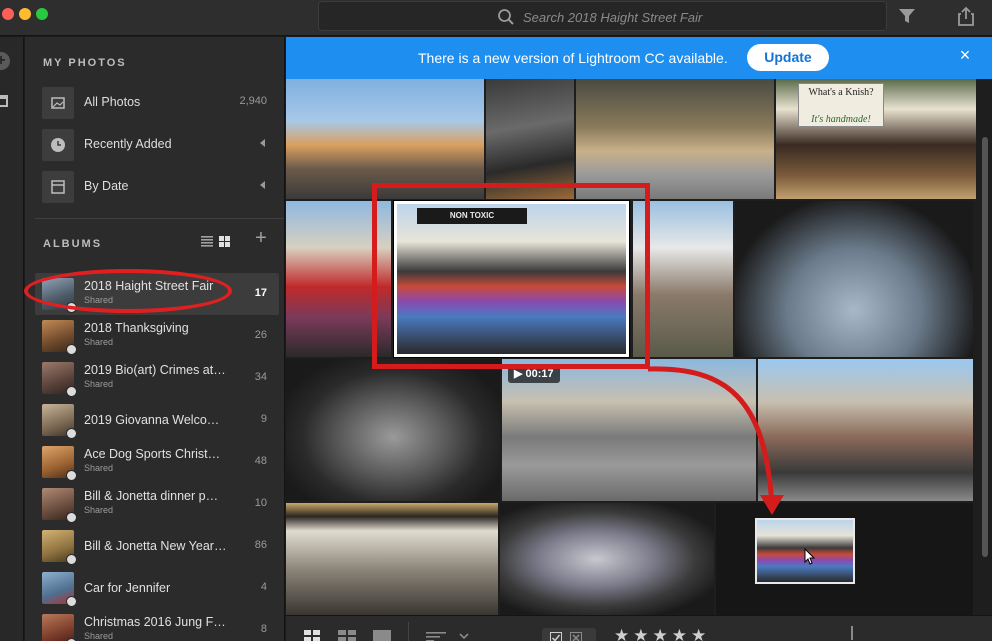 The height and width of the screenshot is (641, 992). Describe the element at coordinates (260, 503) in the screenshot. I see `album-count: 10` at that location.